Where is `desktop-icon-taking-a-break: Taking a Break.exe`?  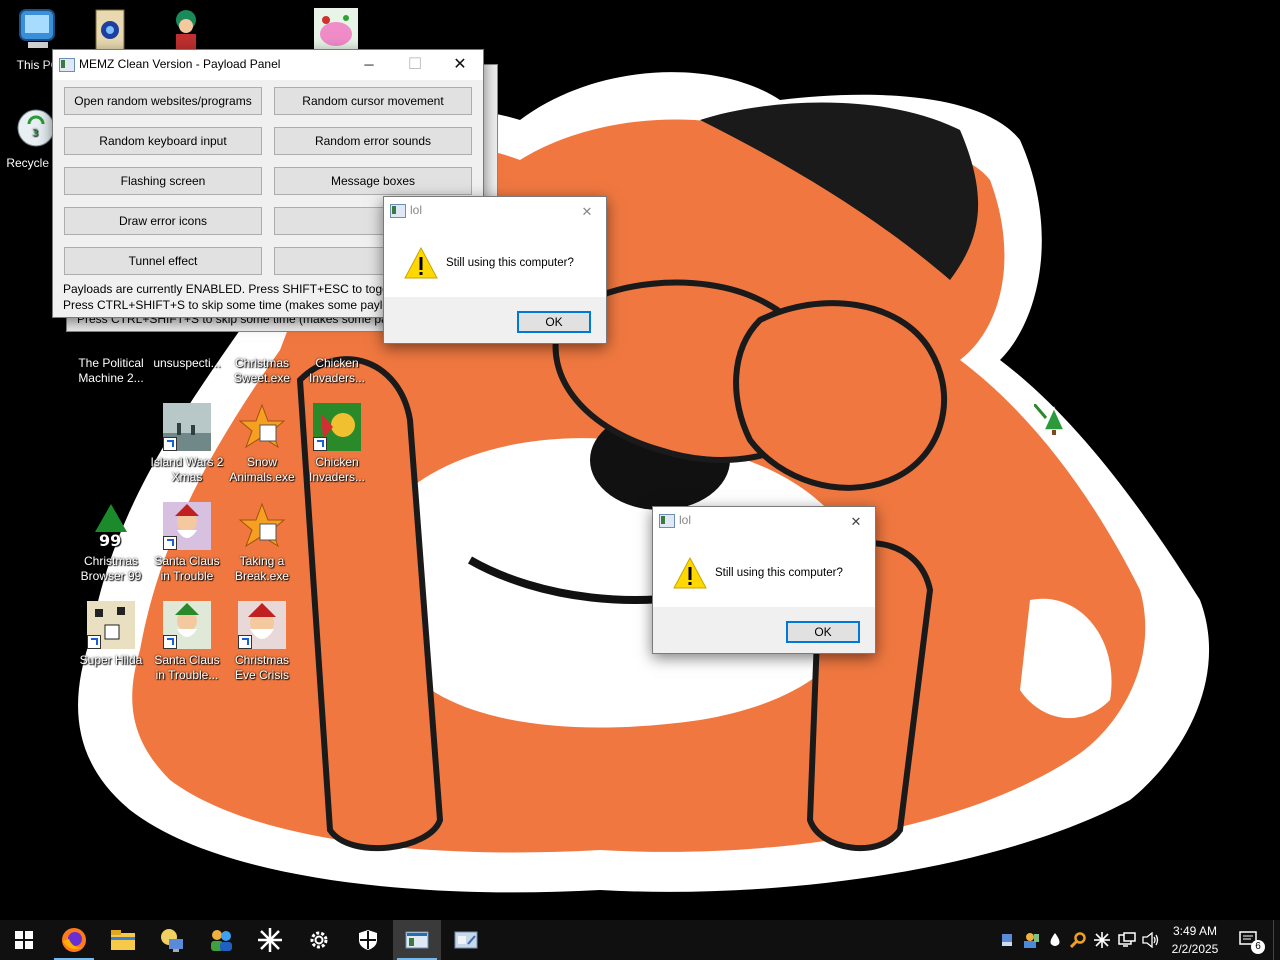 desktop-icon-taking-a-break: Taking a Break.exe is located at coordinates (262, 543).